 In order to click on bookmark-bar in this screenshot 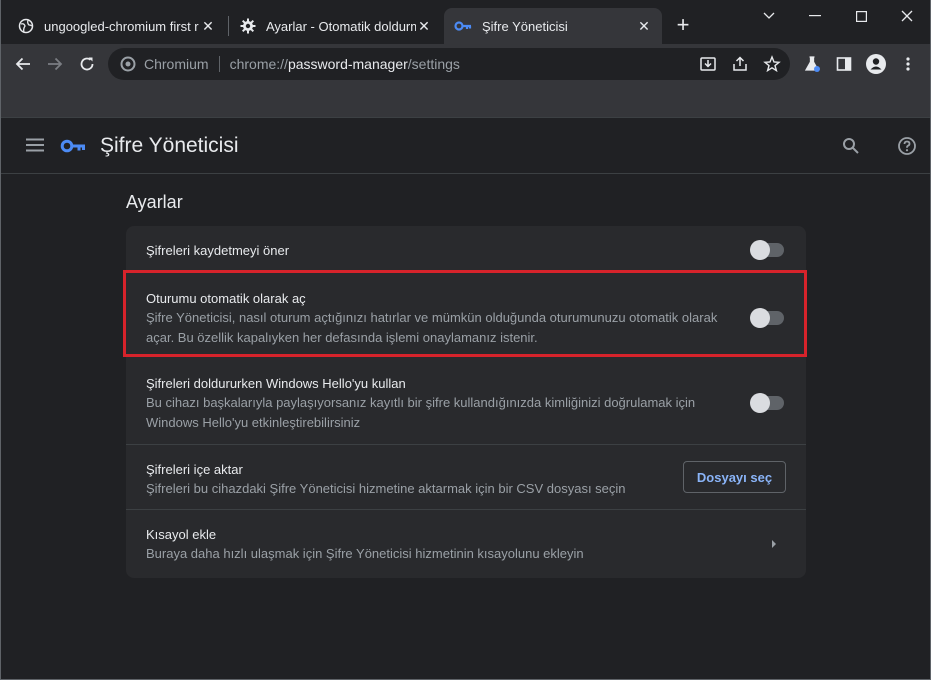, I will do `click(465, 101)`.